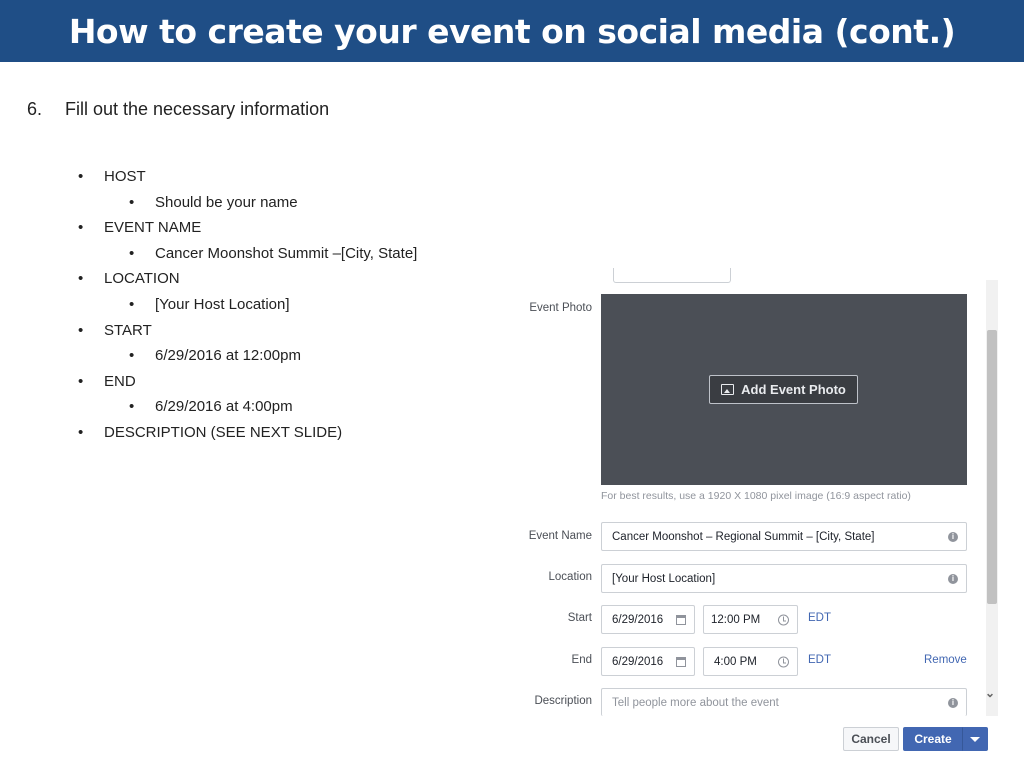 The width and height of the screenshot is (1024, 768). Describe the element at coordinates (560, 536) in the screenshot. I see `event-name-label: Event Name` at that location.